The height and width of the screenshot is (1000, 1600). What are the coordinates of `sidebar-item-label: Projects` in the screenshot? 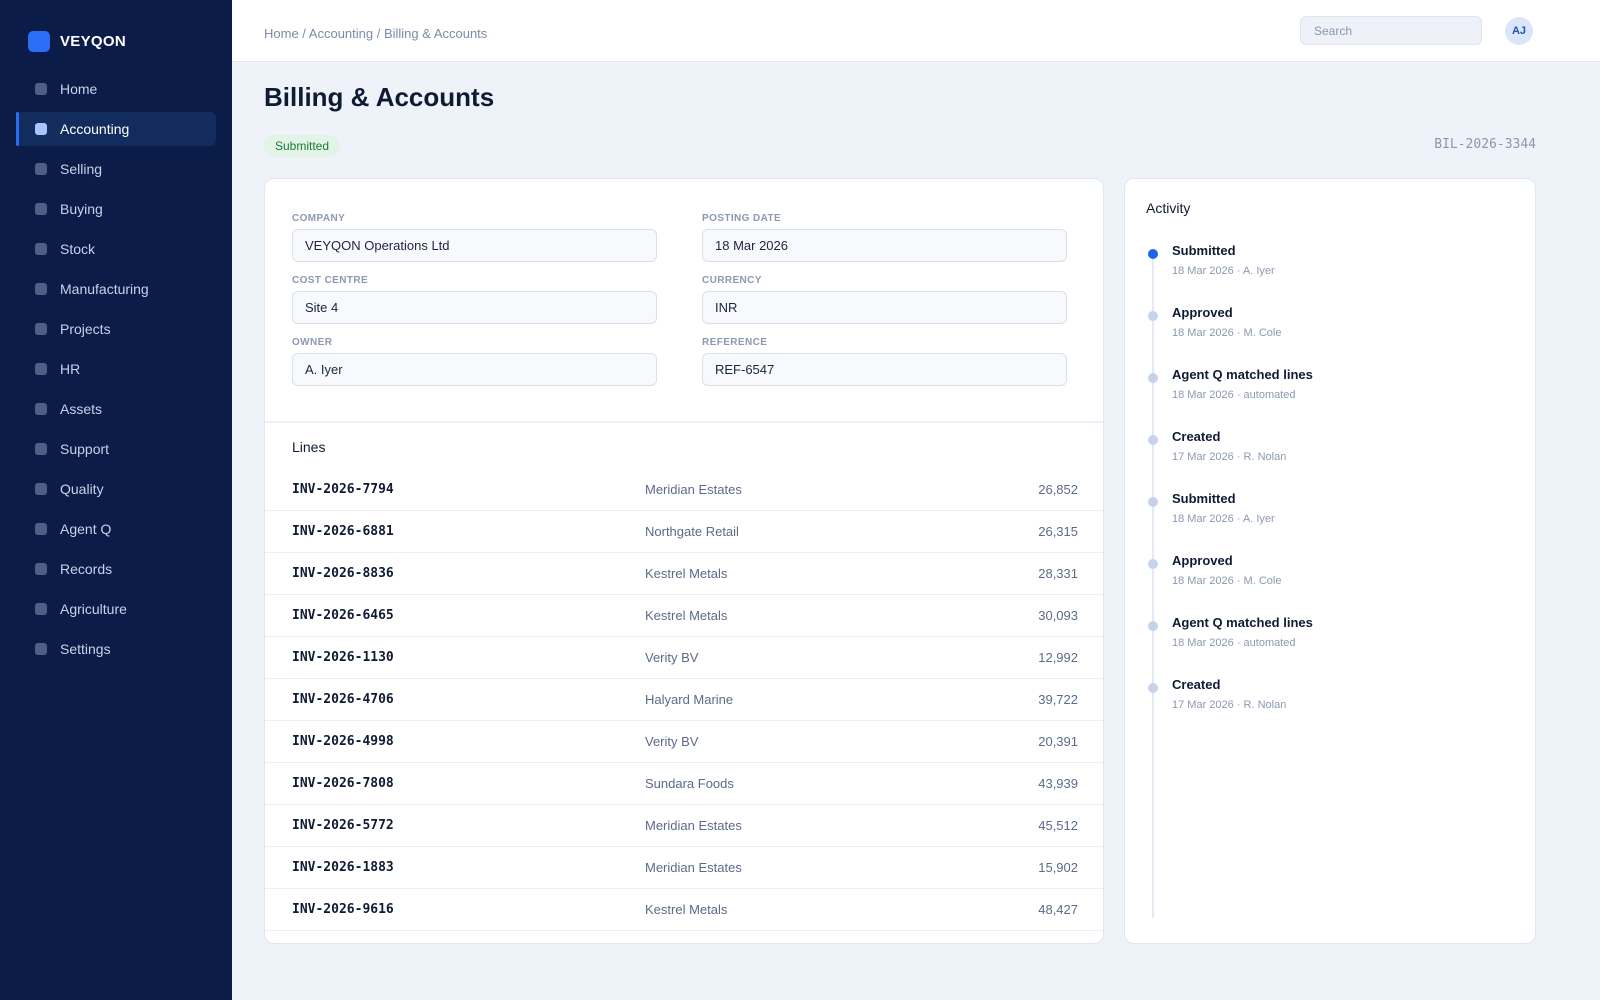 It's located at (85, 329).